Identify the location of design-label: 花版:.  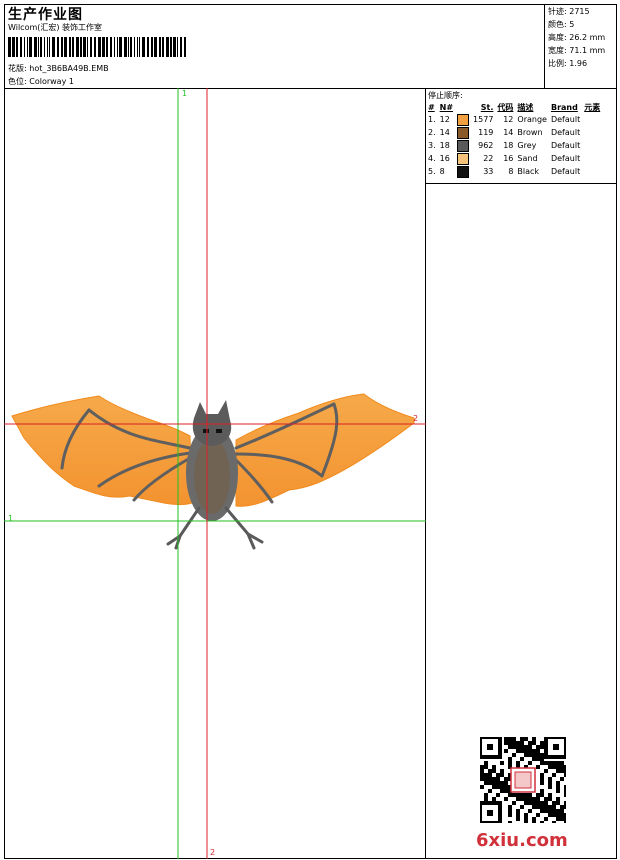
(17, 68).